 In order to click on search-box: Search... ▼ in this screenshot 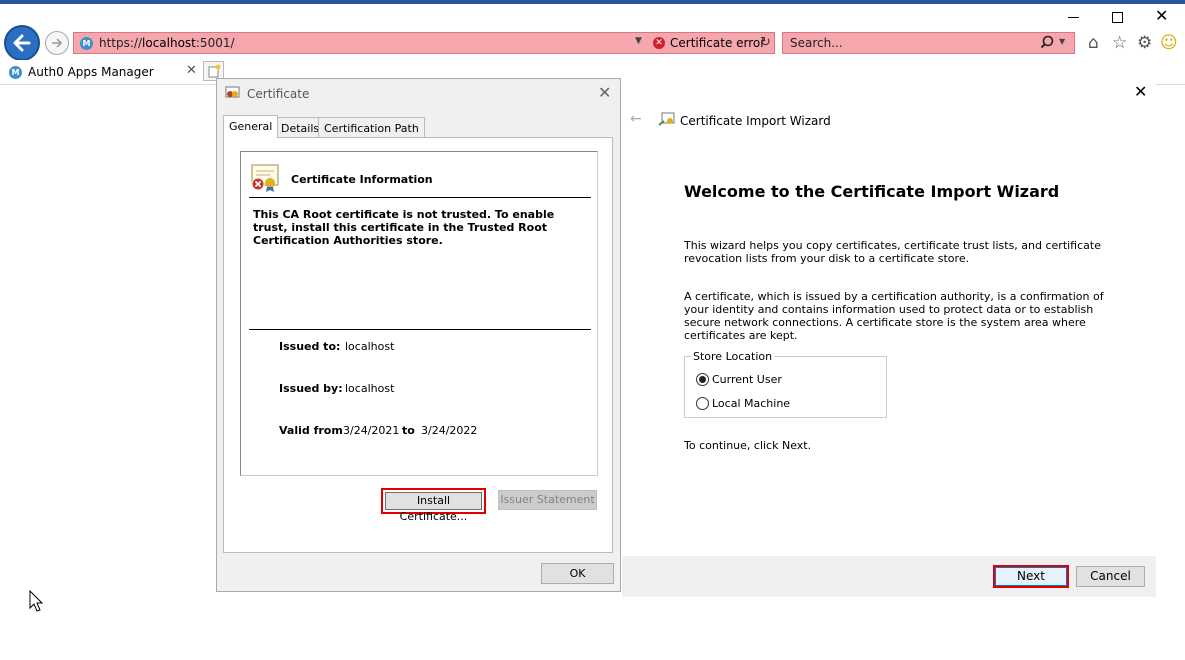, I will do `click(928, 43)`.